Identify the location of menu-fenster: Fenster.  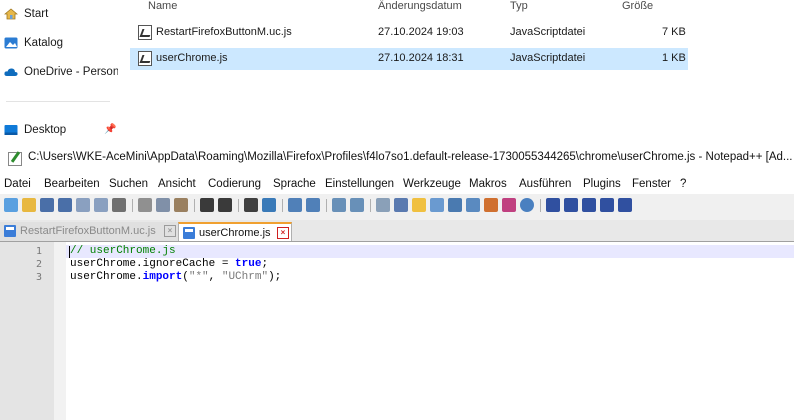
(651, 184).